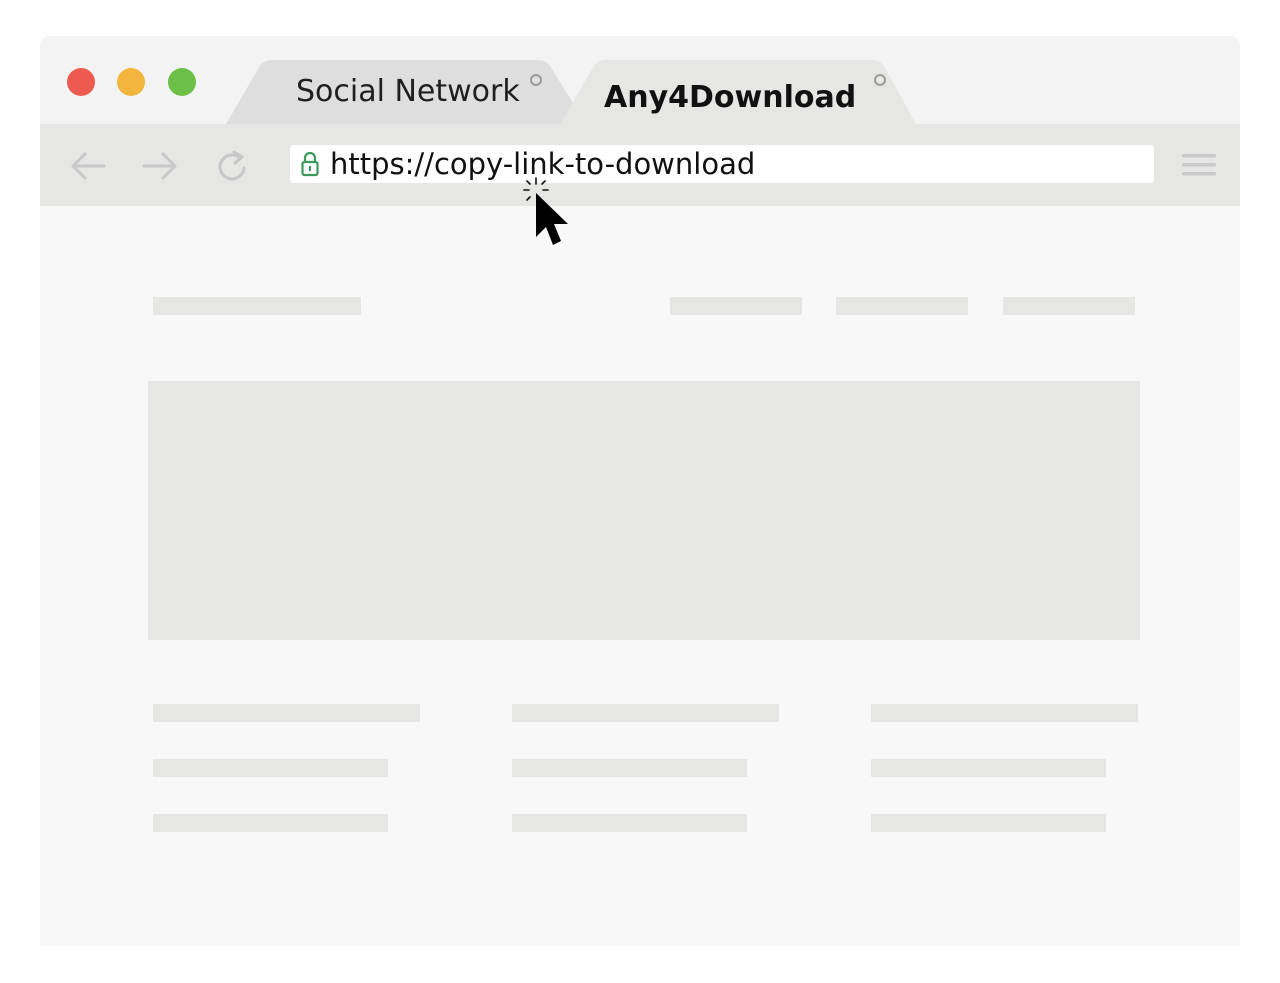 This screenshot has width=1280, height=983. What do you see at coordinates (131, 82) in the screenshot?
I see `minimize-window-button` at bounding box center [131, 82].